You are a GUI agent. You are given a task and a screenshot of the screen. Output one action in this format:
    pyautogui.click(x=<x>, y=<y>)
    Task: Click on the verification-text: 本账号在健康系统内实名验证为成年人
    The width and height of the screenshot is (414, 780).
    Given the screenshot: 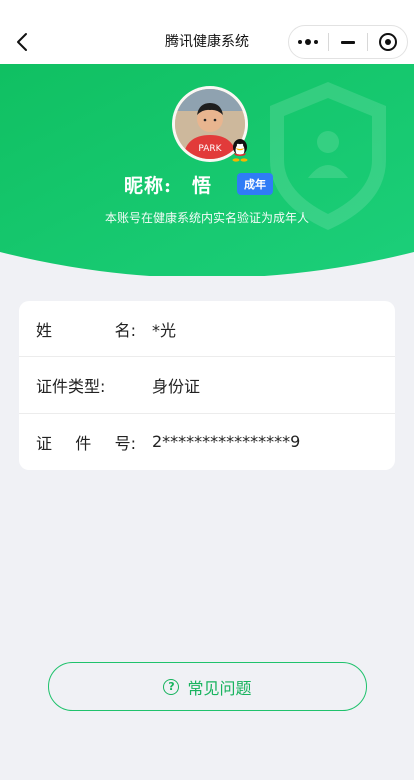 What is the action you would take?
    pyautogui.click(x=206, y=218)
    